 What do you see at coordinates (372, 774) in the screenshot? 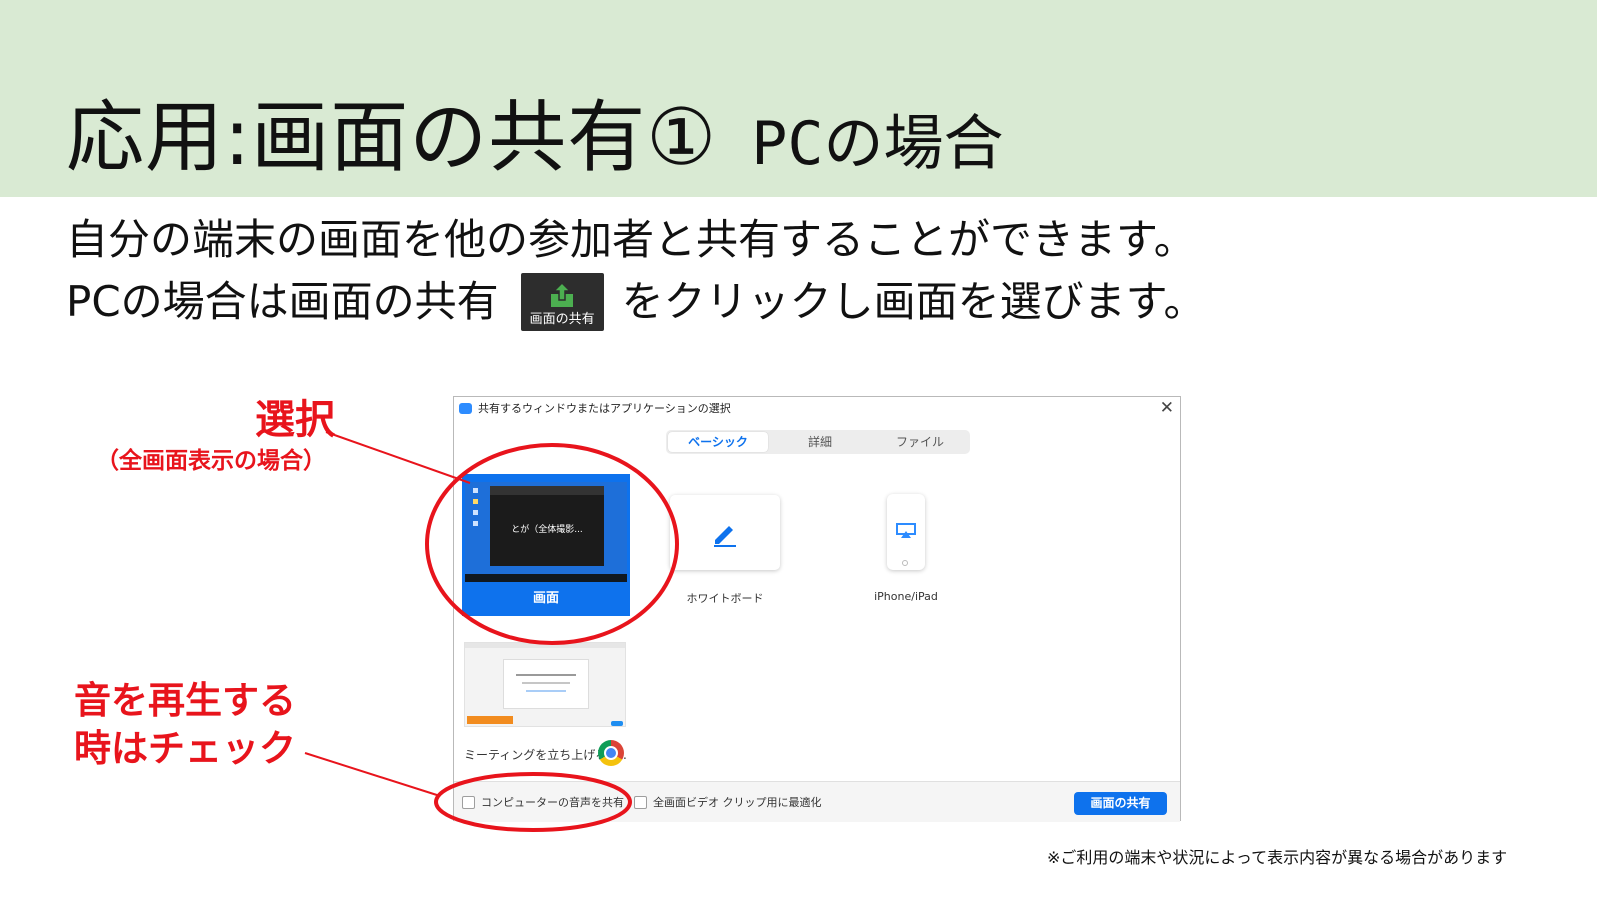
I see `callout-sound-arrow` at bounding box center [372, 774].